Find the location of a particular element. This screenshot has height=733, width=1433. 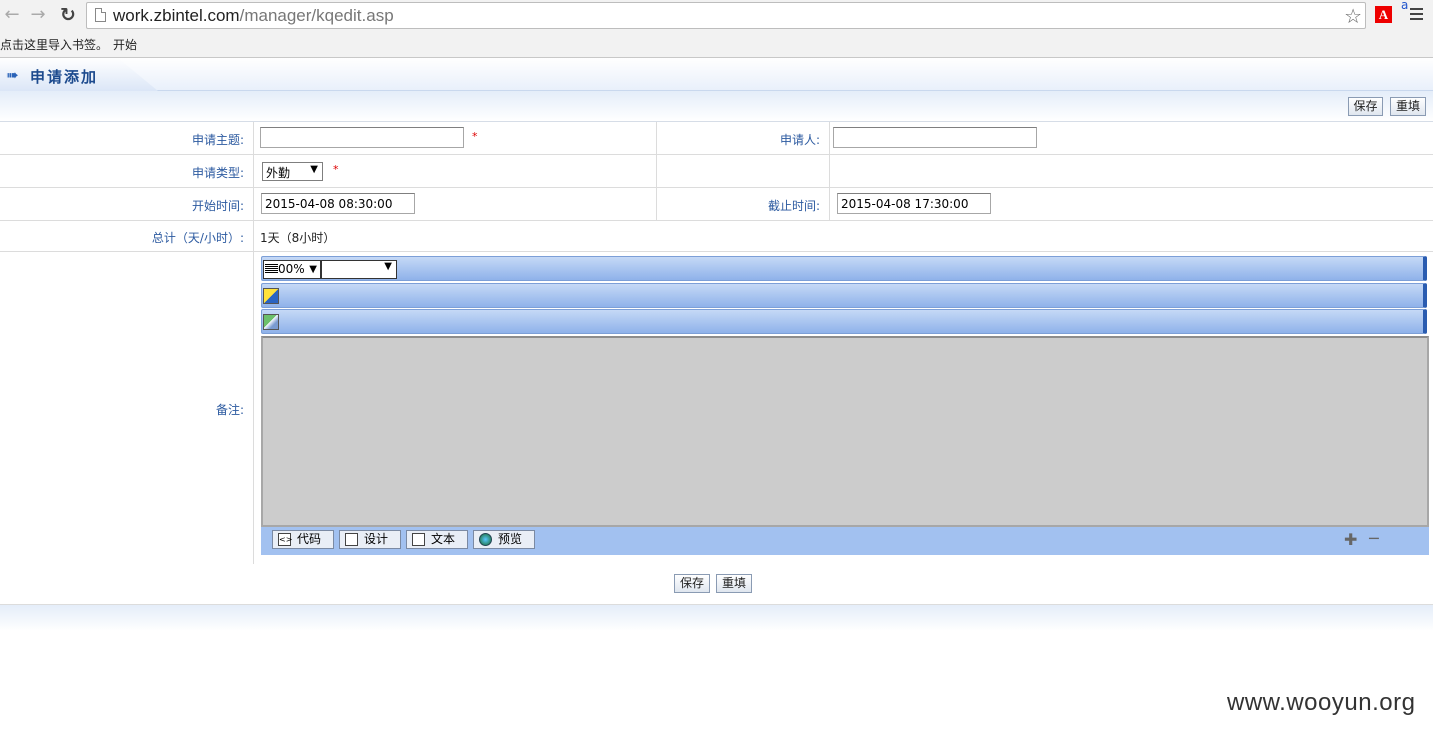

translate-icon: a is located at coordinates (1404, 6).